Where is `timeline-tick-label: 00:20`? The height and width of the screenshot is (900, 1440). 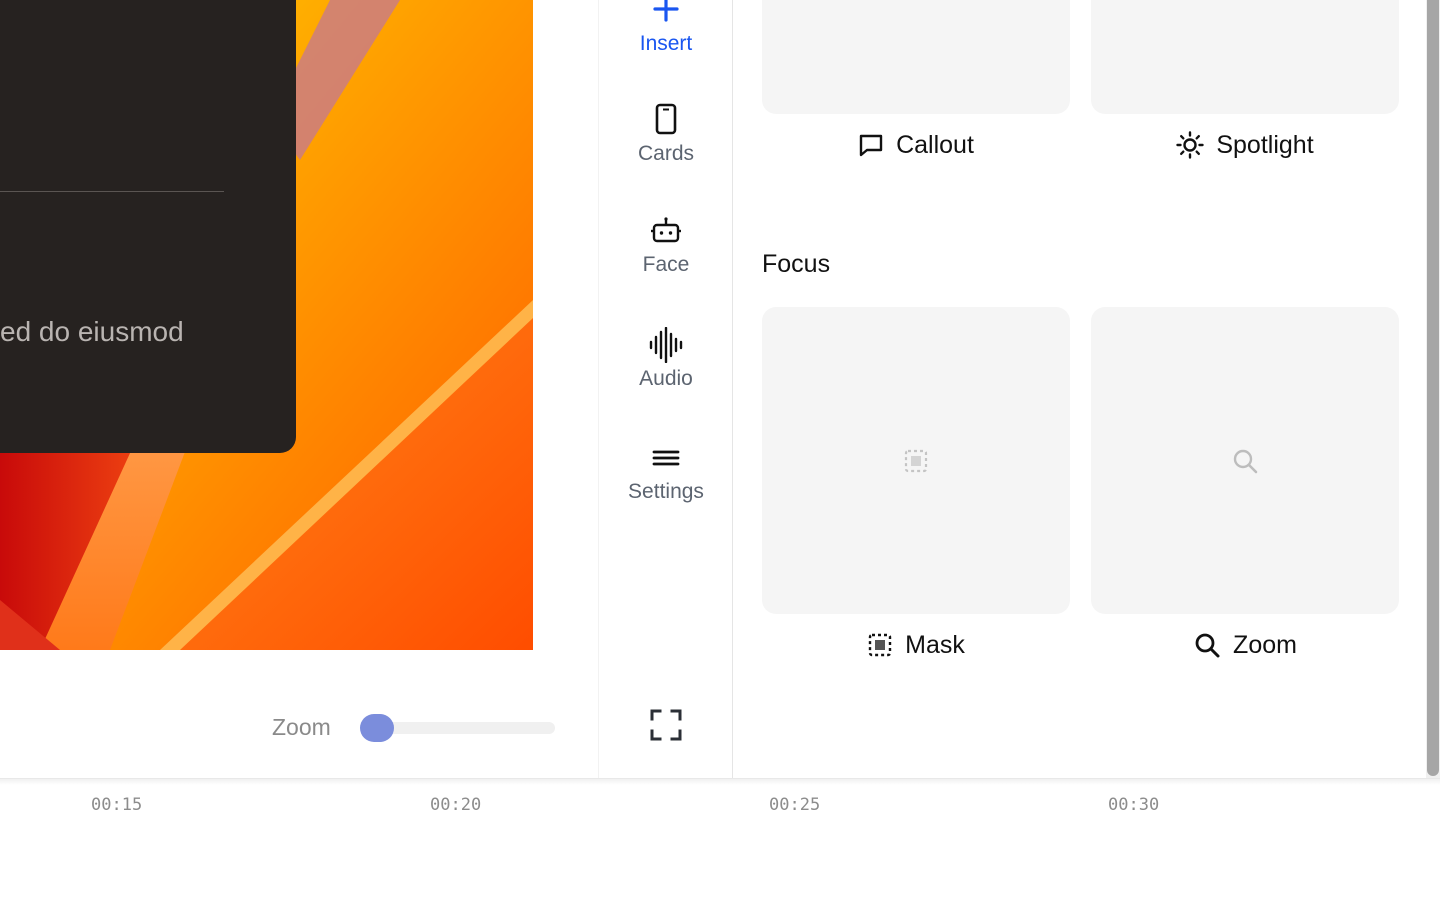
timeline-tick-label: 00:20 is located at coordinates (456, 805).